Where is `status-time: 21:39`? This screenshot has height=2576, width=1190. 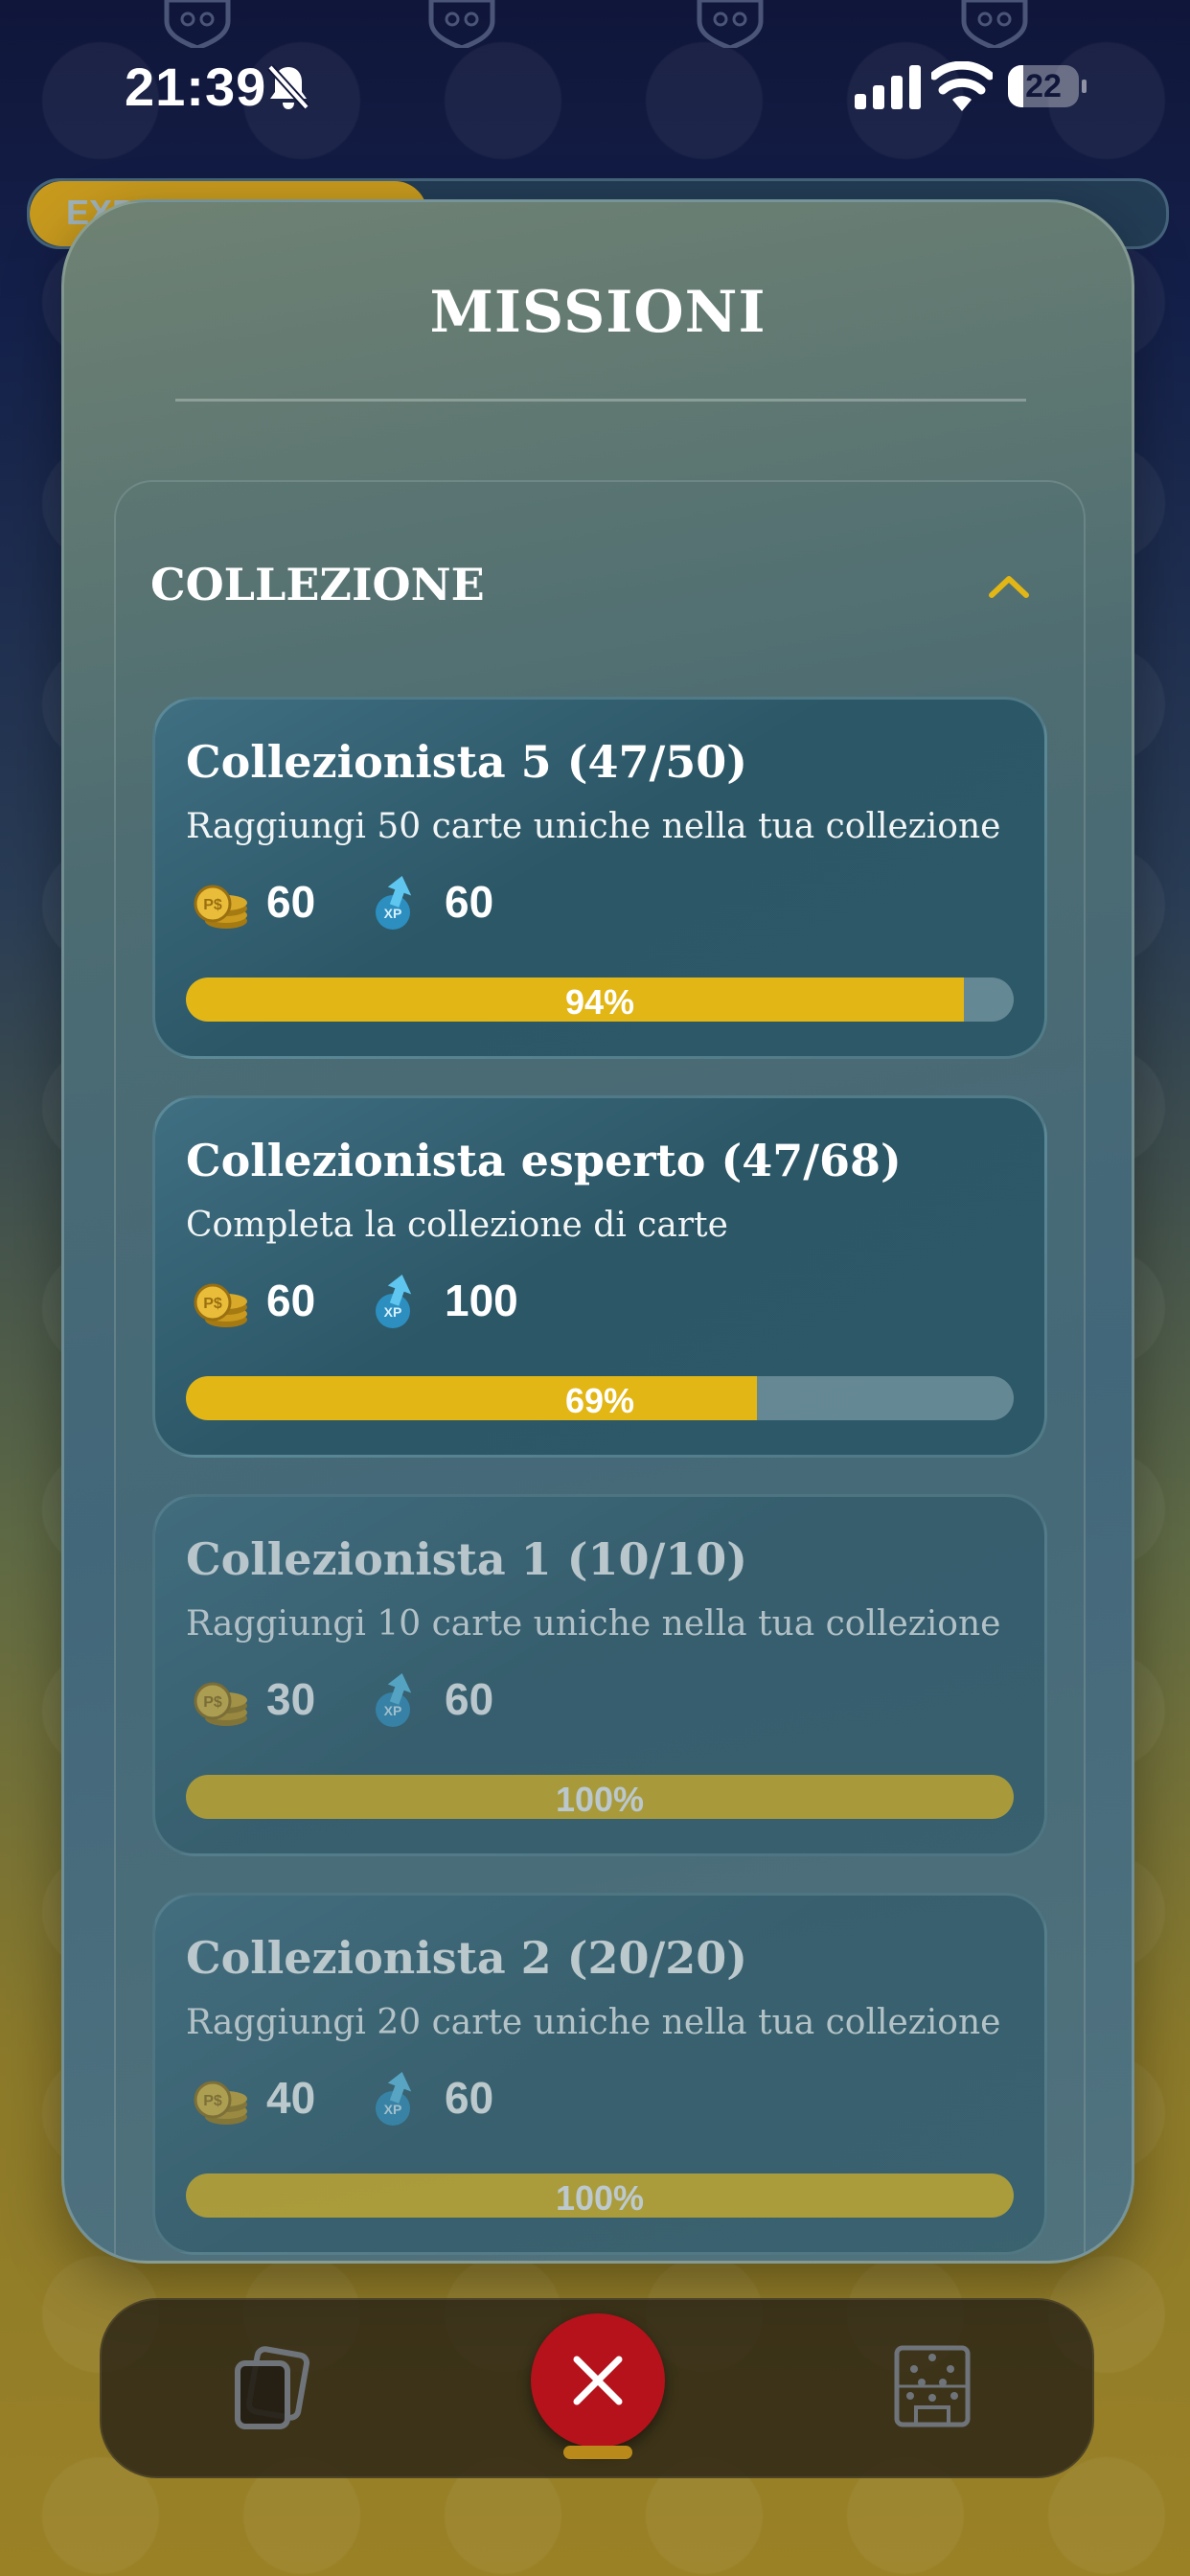 status-time: 21:39 is located at coordinates (196, 87).